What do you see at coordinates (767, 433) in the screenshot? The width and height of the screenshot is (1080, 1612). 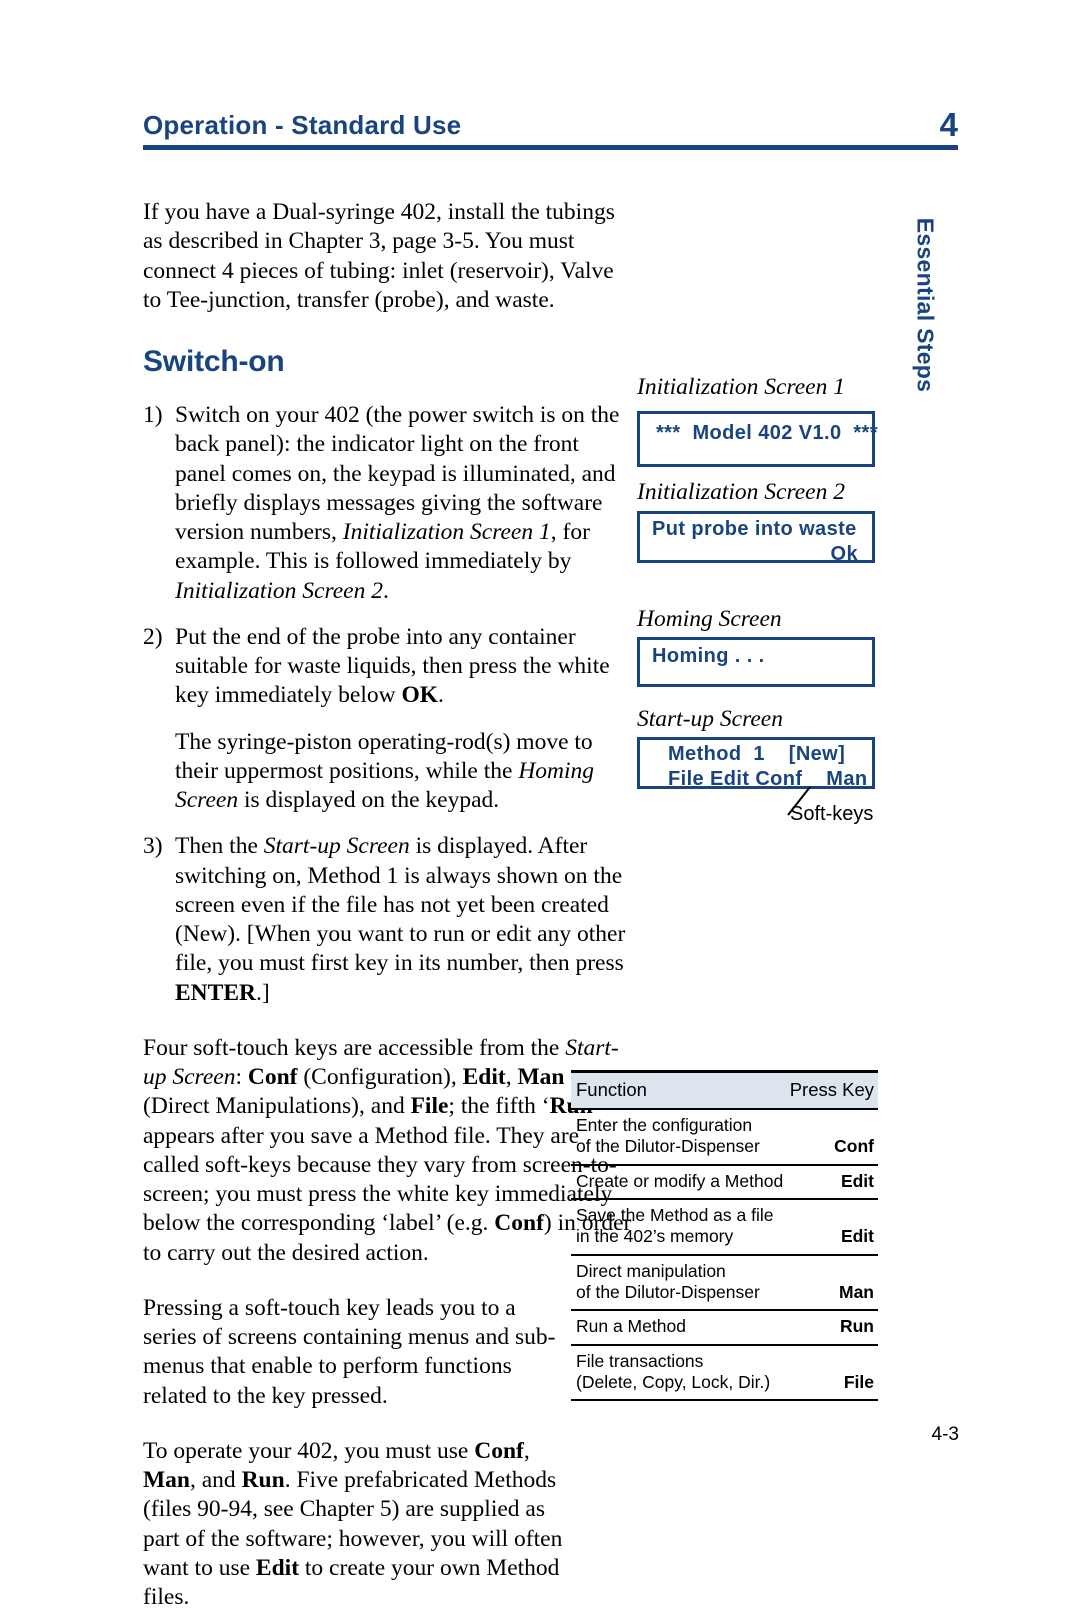 I see `lcd-init-1-line-1: *** Model 402 V1.0 ***` at bounding box center [767, 433].